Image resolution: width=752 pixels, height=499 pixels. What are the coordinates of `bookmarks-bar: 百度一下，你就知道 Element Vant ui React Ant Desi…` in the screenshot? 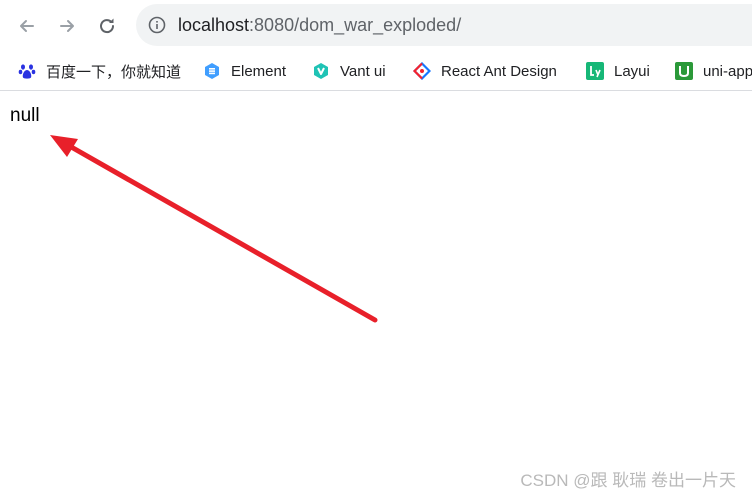 It's located at (376, 71).